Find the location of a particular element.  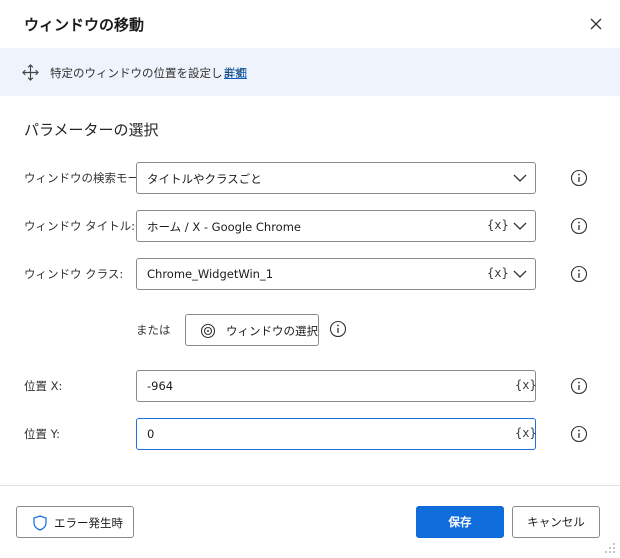

window-class-label: ウィンドウ クラス: is located at coordinates (74, 274).